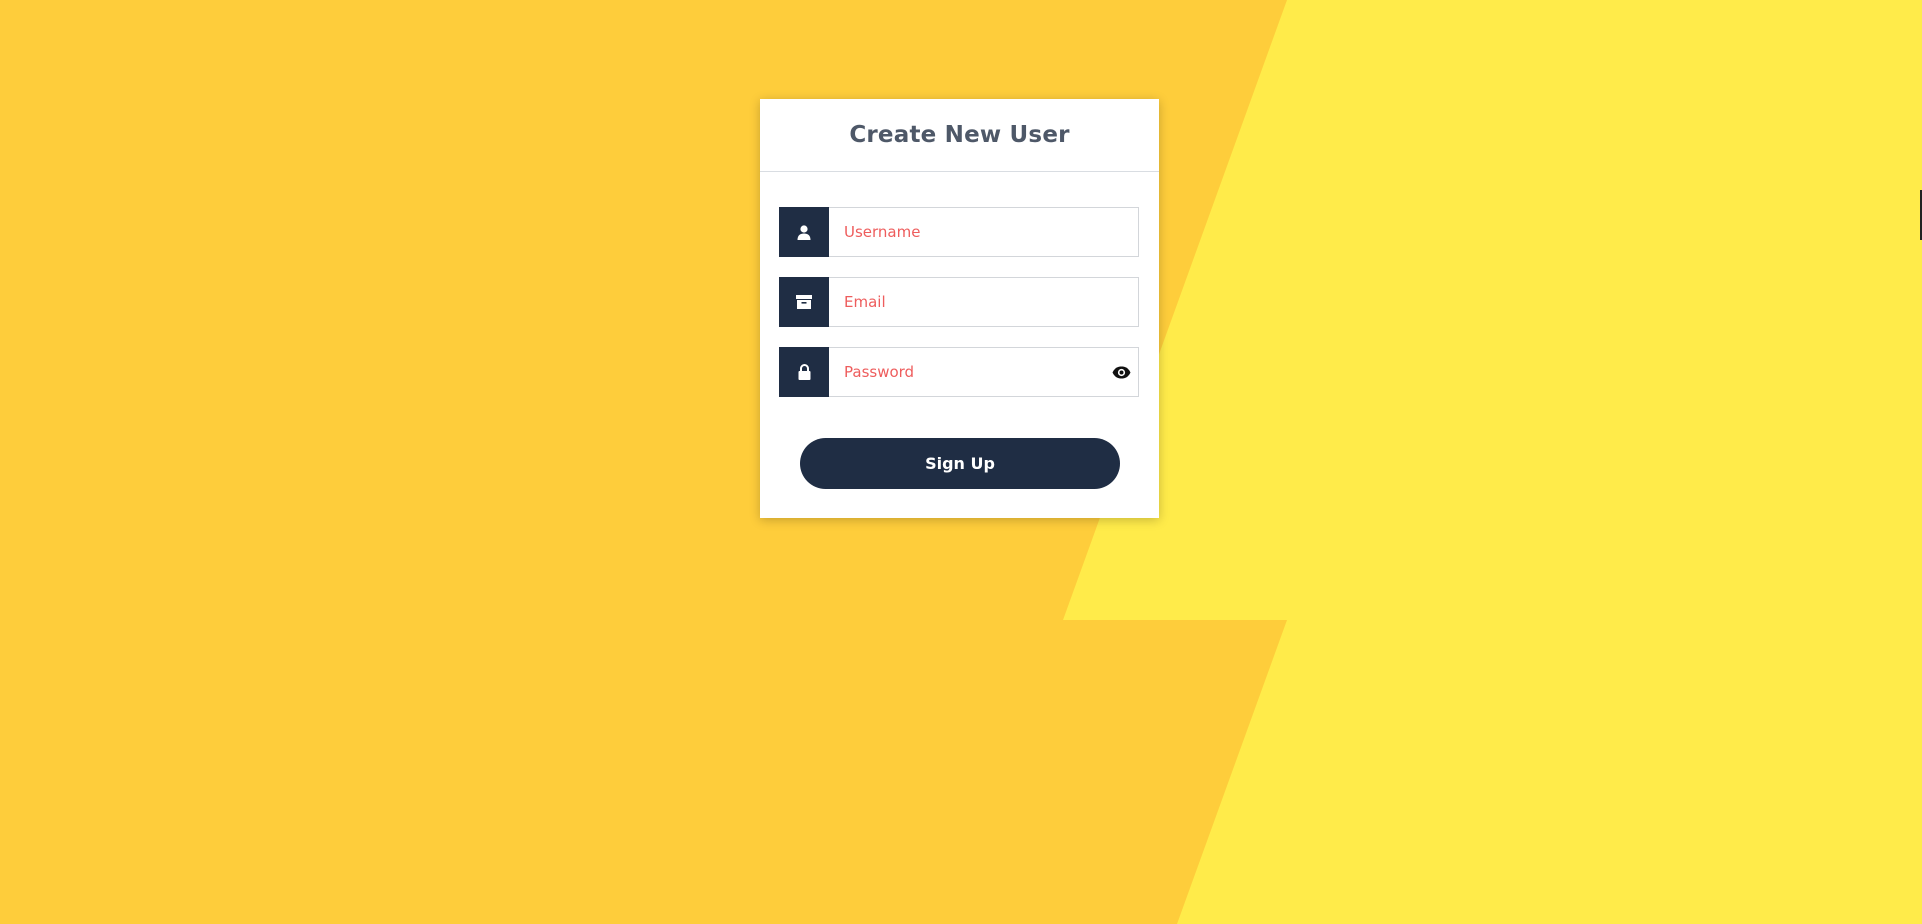 The width and height of the screenshot is (1922, 924). What do you see at coordinates (984, 232) in the screenshot?
I see `username-input` at bounding box center [984, 232].